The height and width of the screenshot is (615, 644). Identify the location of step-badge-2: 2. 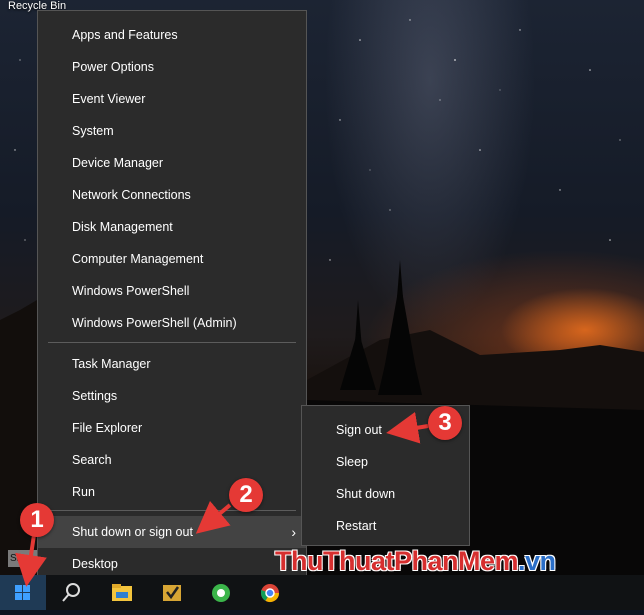
(246, 495).